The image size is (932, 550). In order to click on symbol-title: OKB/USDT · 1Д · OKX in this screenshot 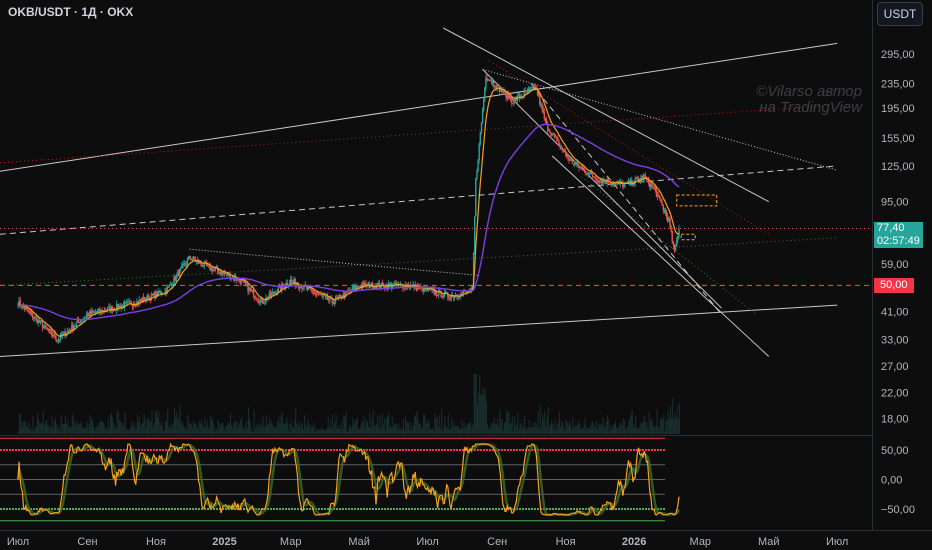, I will do `click(70, 12)`.